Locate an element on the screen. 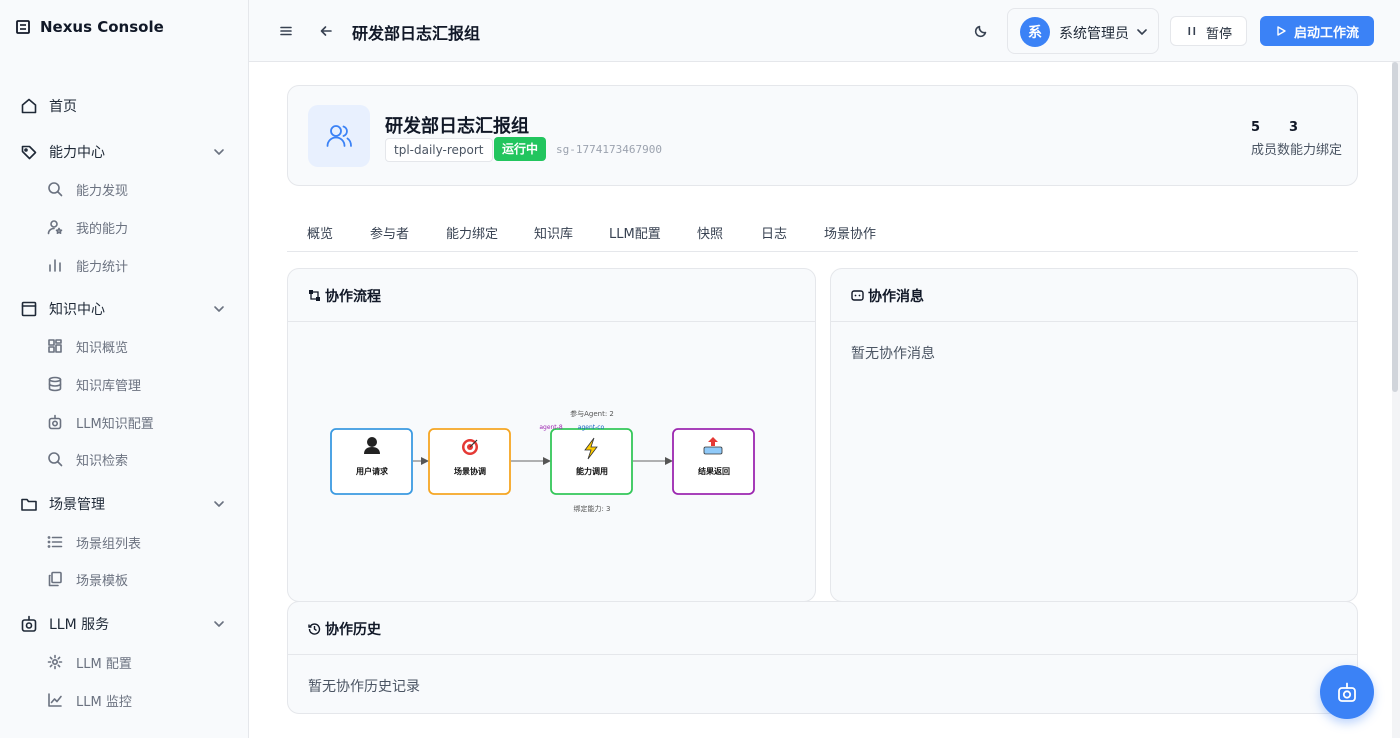 The image size is (1400, 738). sidebar-item-capability-stats: 能力统计 is located at coordinates (124, 265).